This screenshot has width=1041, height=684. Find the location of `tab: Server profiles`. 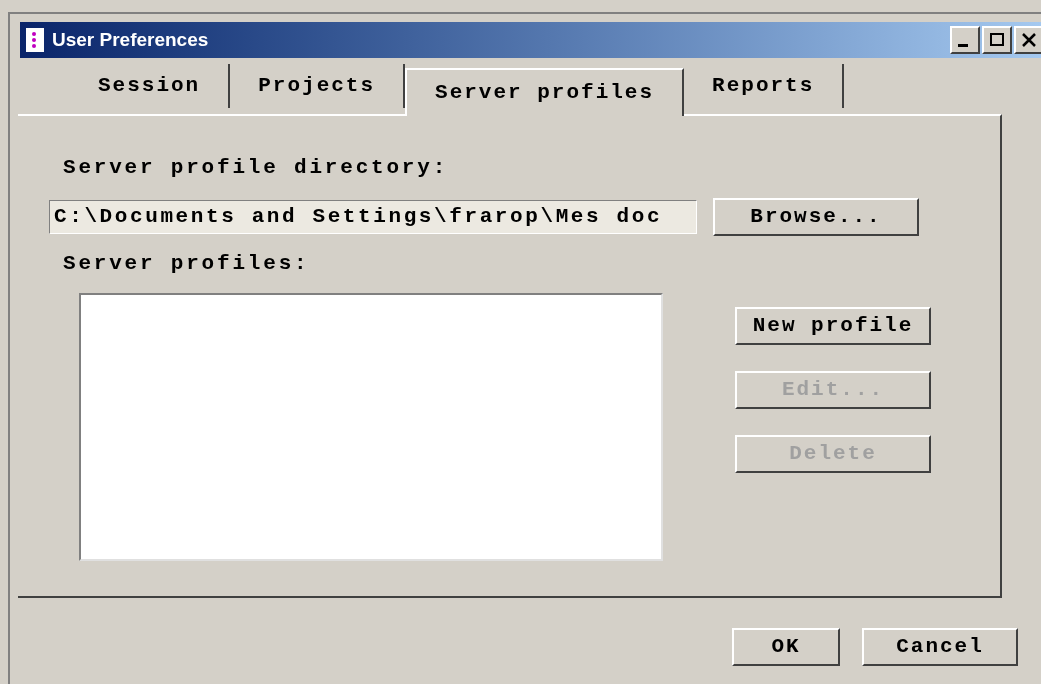

tab: Server profiles is located at coordinates (545, 92).